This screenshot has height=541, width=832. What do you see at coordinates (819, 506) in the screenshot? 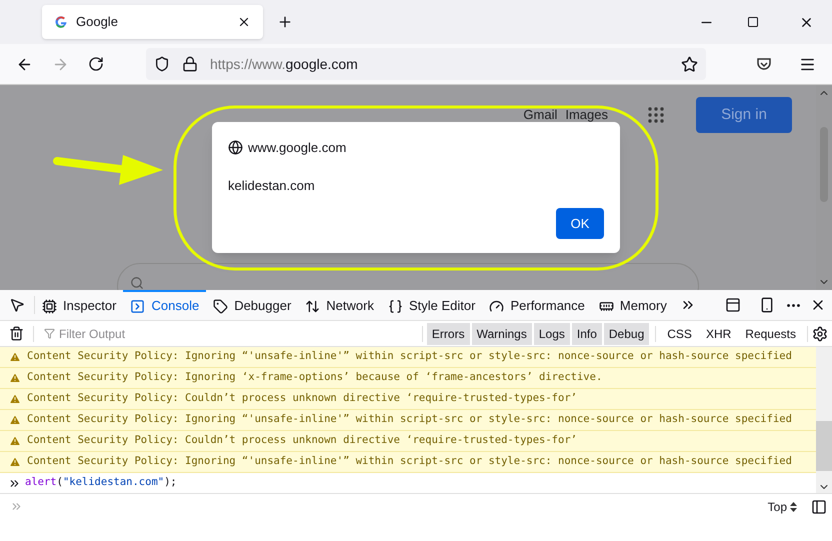
I see `sidebar-icon` at bounding box center [819, 506].